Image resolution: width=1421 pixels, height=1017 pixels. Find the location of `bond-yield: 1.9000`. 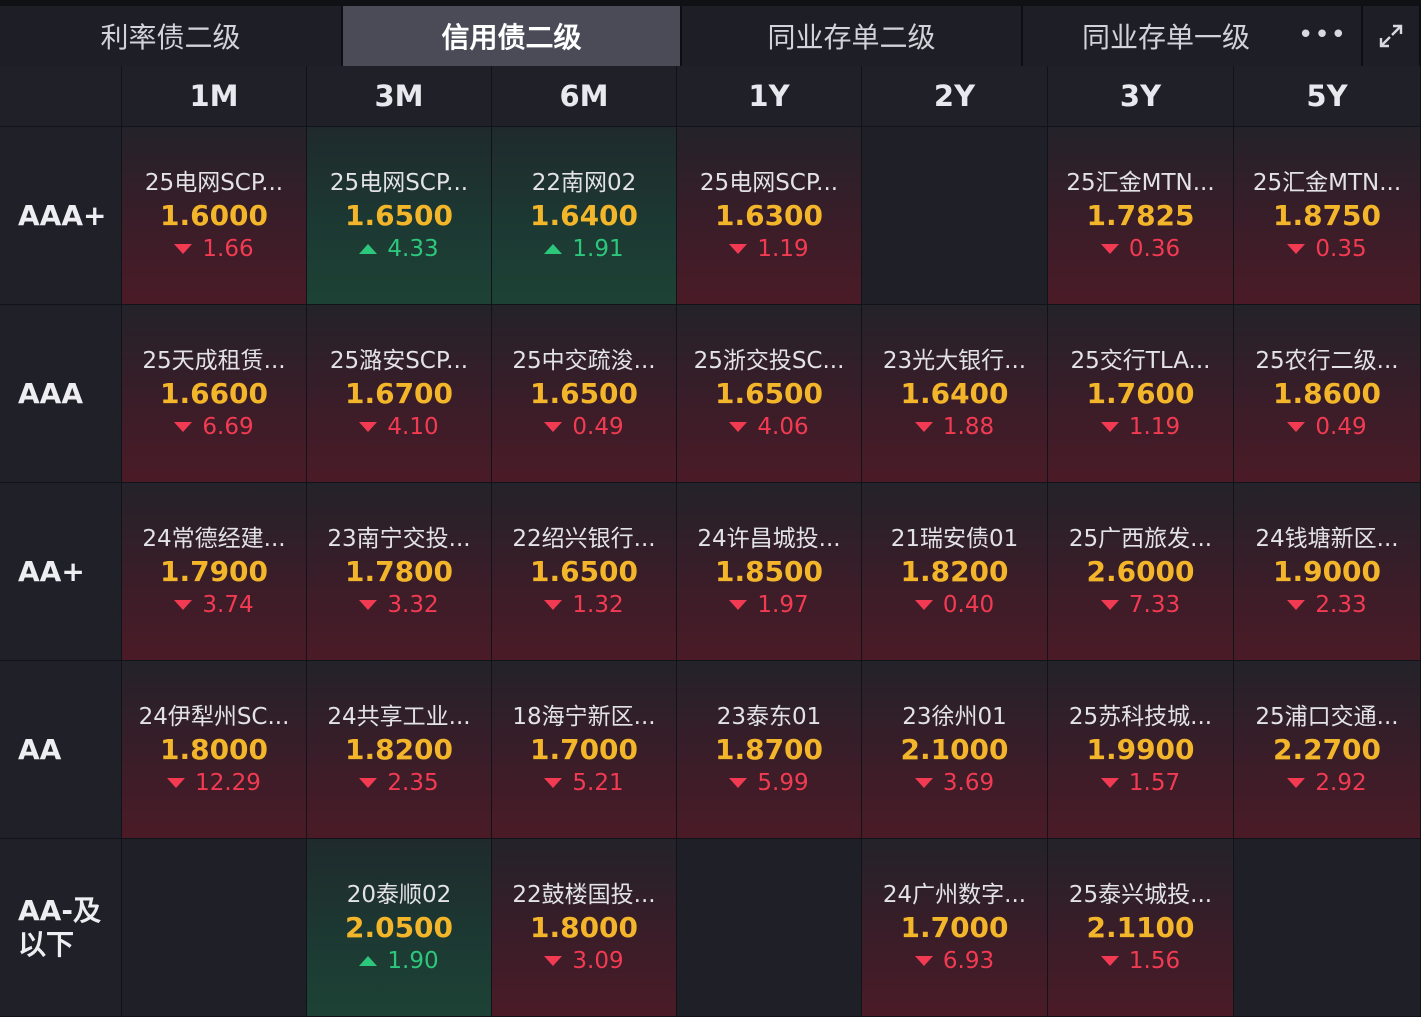

bond-yield: 1.9000 is located at coordinates (1327, 571).